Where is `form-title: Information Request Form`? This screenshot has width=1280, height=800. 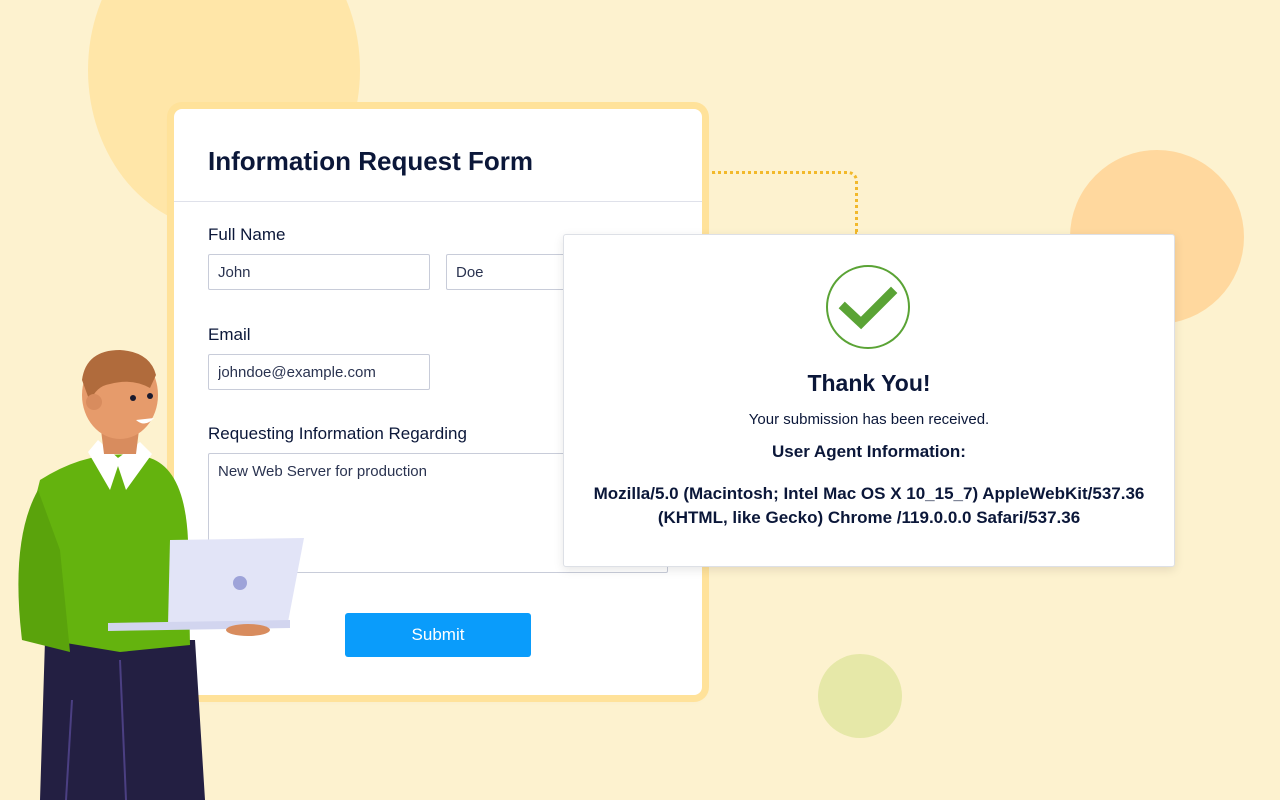 form-title: Information Request Form is located at coordinates (371, 161).